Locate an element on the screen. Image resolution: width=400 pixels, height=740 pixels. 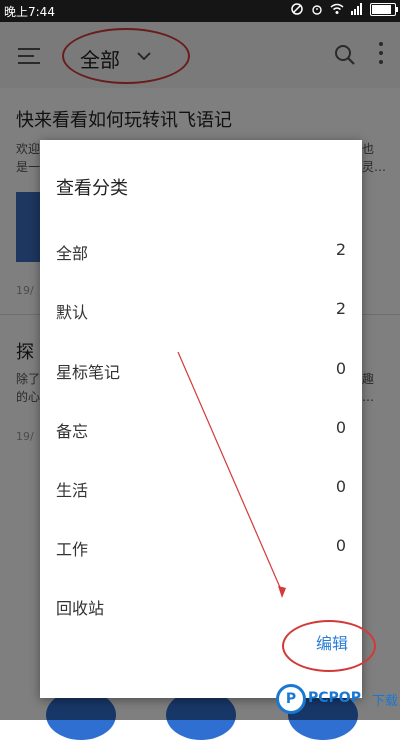
category-item-all: 全部 2 is located at coordinates (201, 252).